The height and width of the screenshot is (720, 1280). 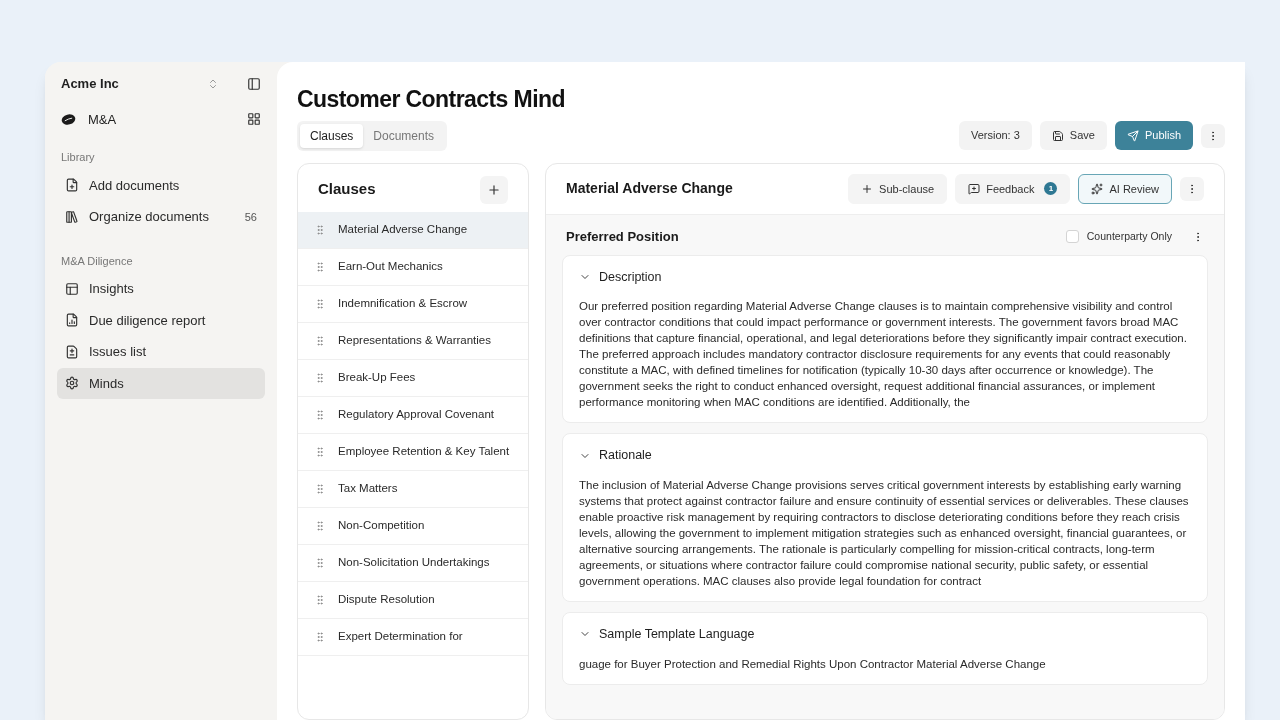 I want to click on send-icon, so click(x=1132, y=135).